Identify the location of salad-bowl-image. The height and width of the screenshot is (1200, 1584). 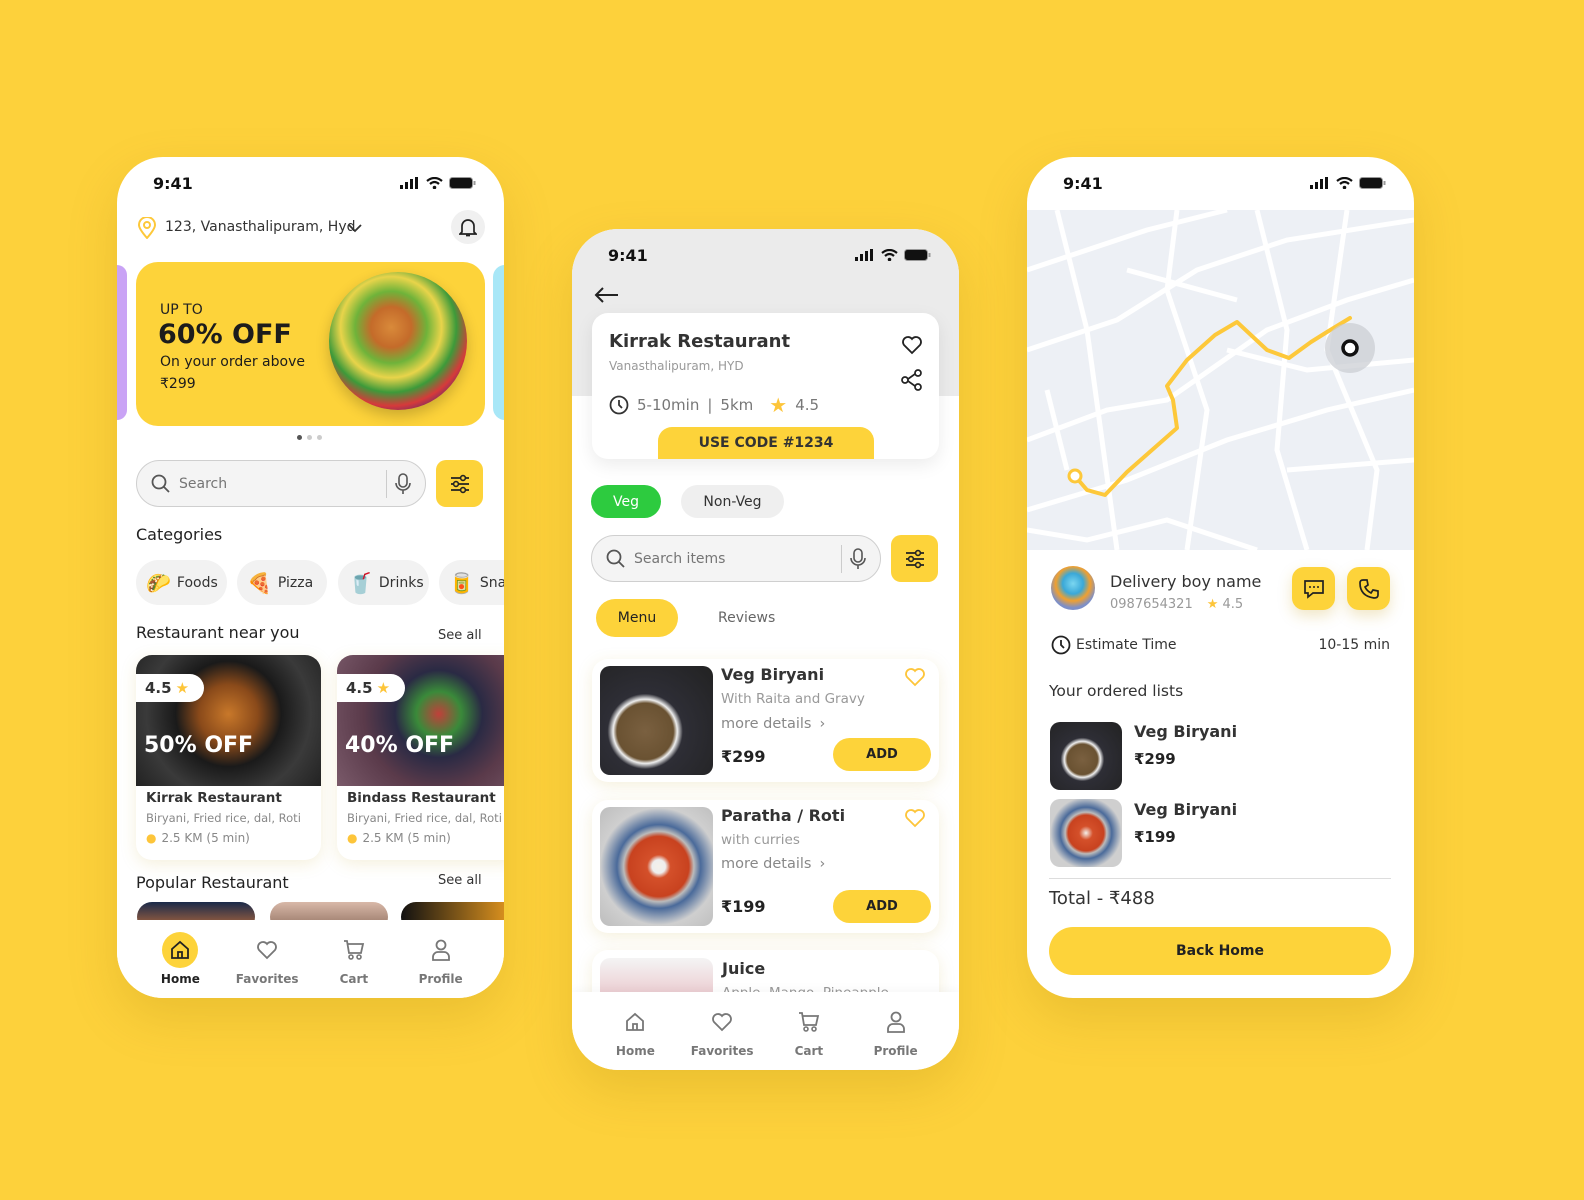
(398, 341).